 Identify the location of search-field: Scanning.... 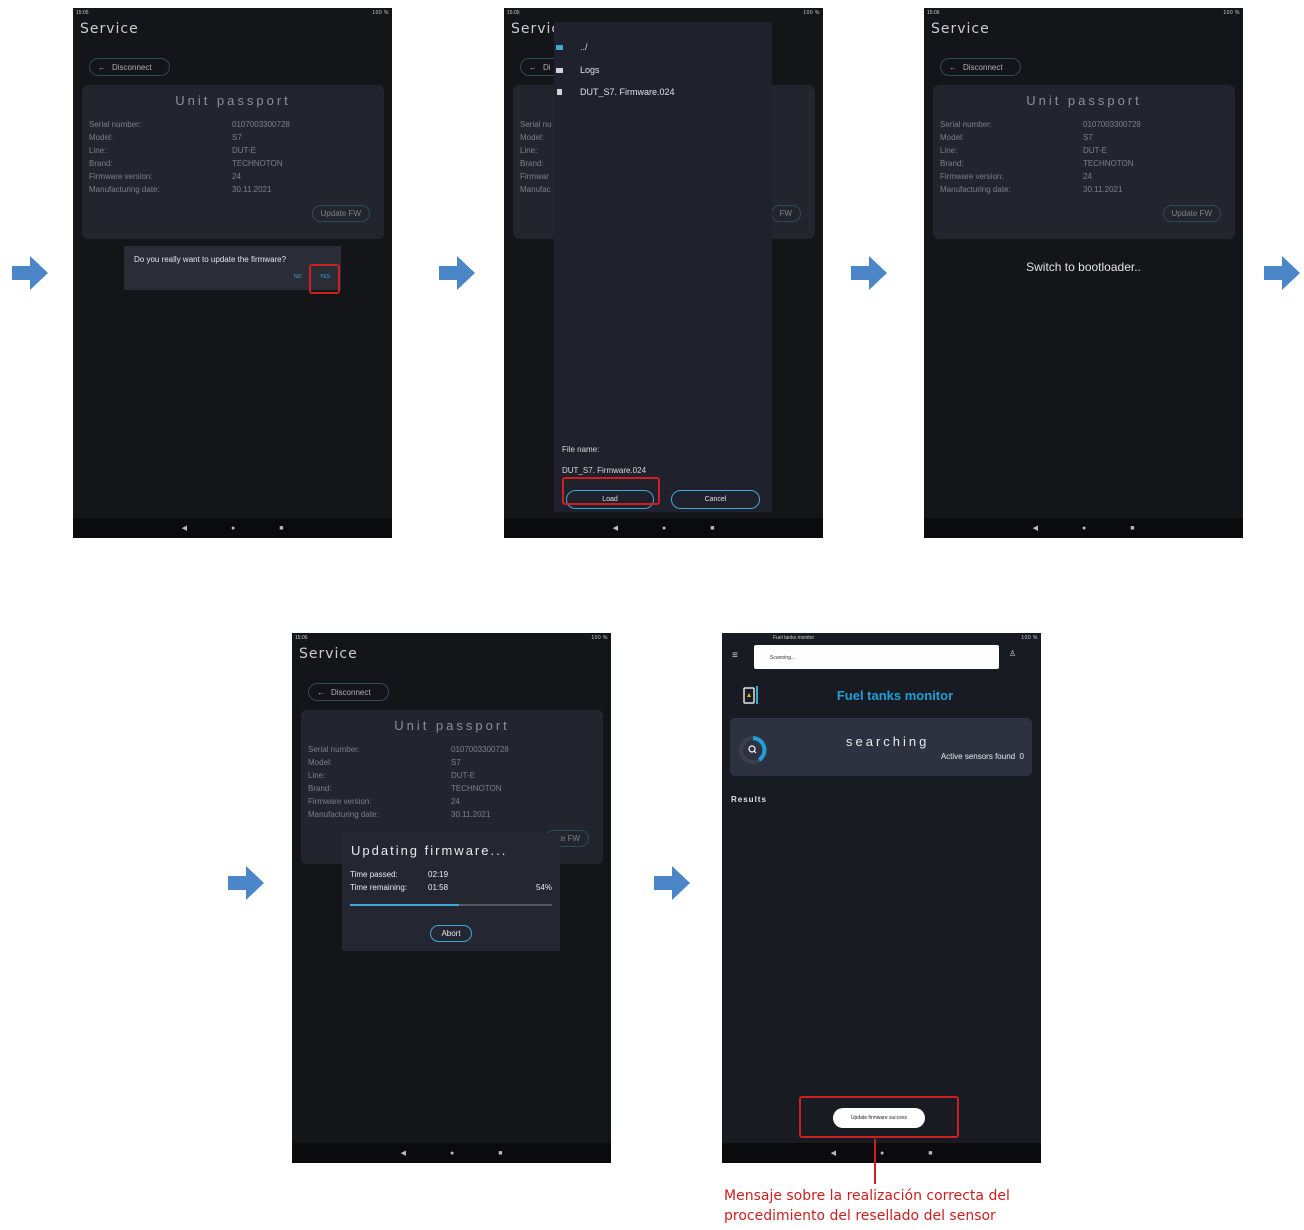
(876, 657).